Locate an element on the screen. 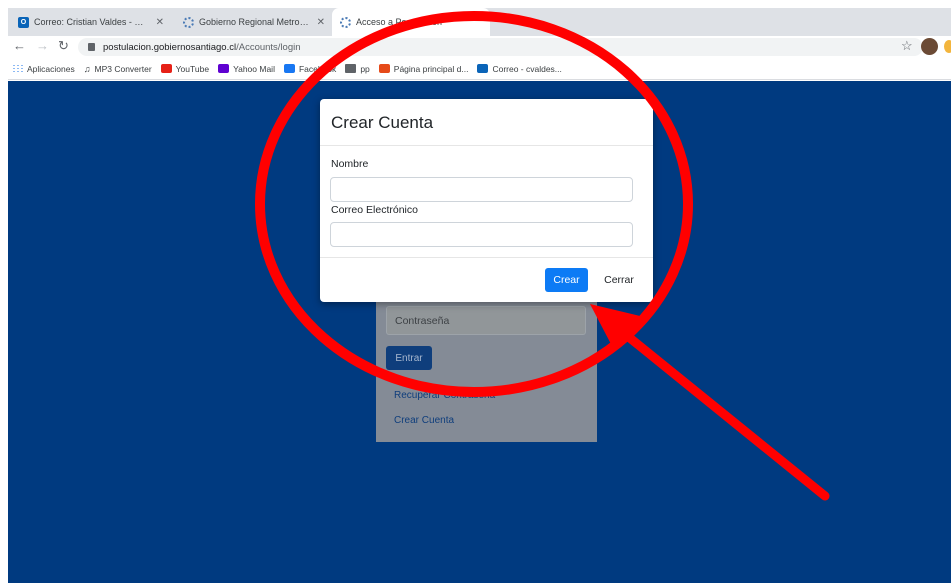  yahoo-icon is located at coordinates (224, 68).